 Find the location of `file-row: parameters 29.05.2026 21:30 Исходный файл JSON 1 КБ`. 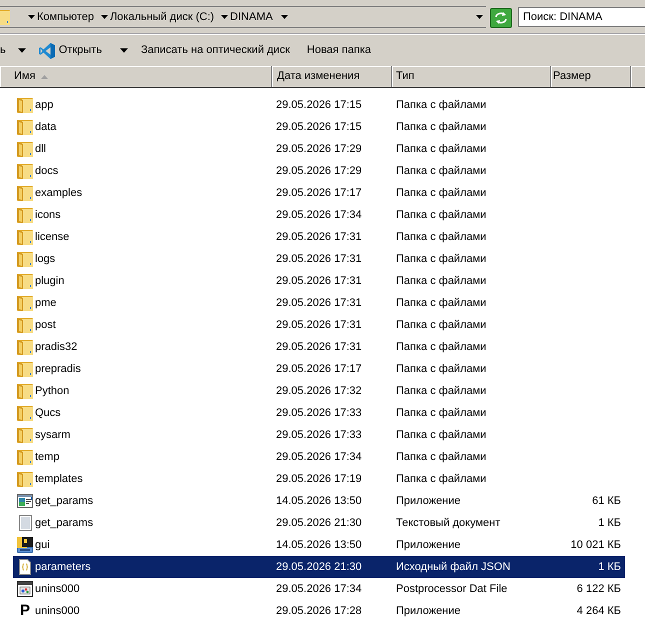

file-row: parameters 29.05.2026 21:30 Исходный файл JSON 1 КБ is located at coordinates (319, 567).